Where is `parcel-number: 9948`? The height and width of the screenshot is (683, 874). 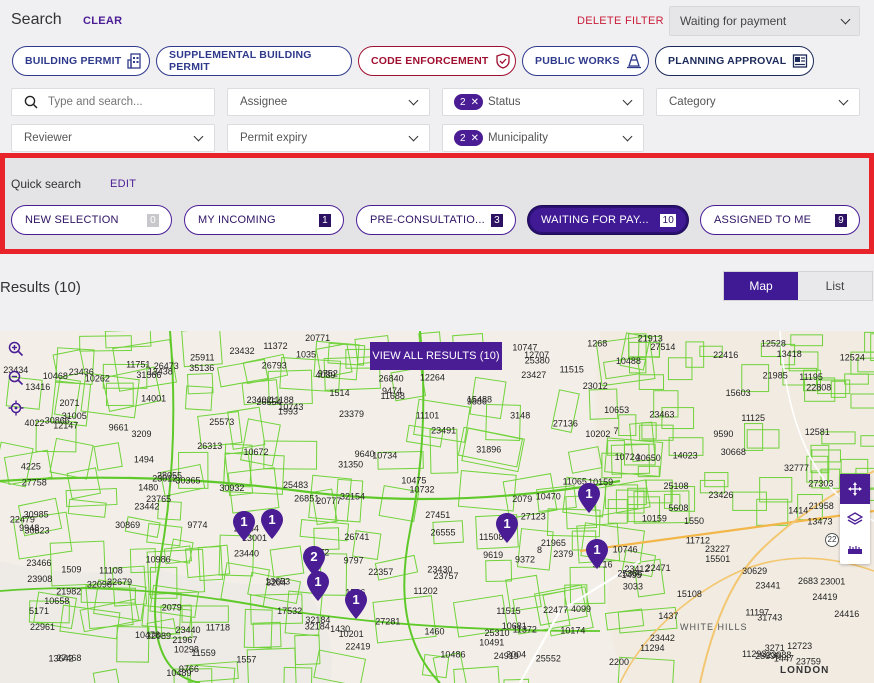
parcel-number: 9948 is located at coordinates (29, 528).